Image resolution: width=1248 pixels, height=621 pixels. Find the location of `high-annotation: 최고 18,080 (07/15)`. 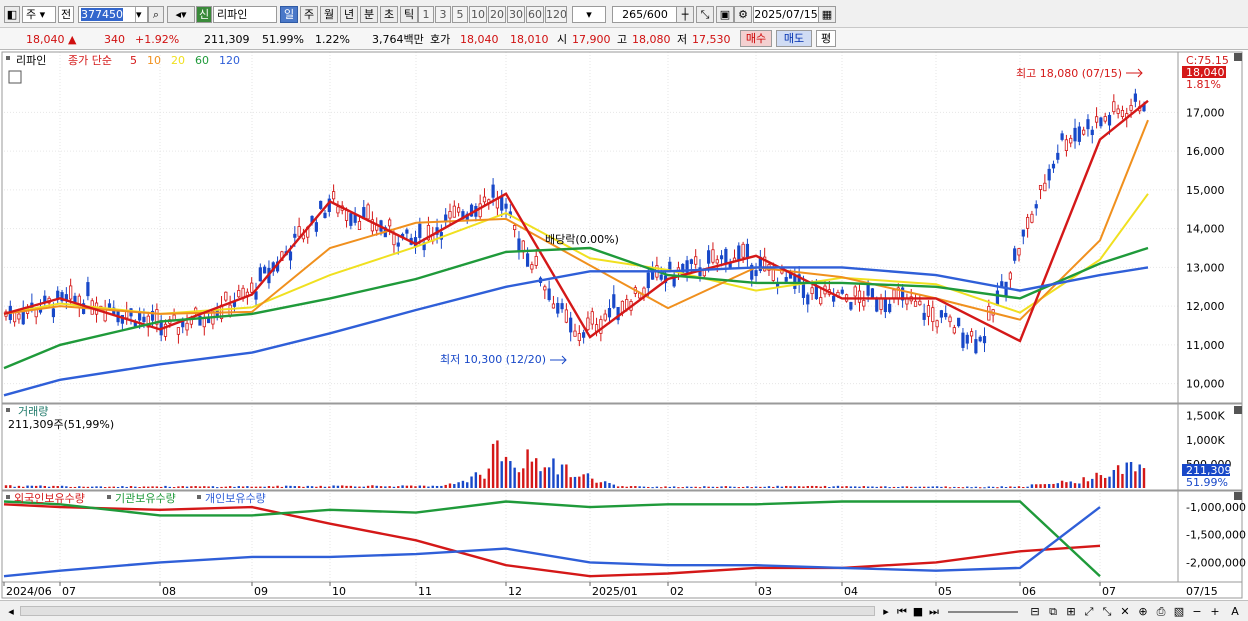

high-annotation: 최고 18,080 (07/15) is located at coordinates (1069, 73).